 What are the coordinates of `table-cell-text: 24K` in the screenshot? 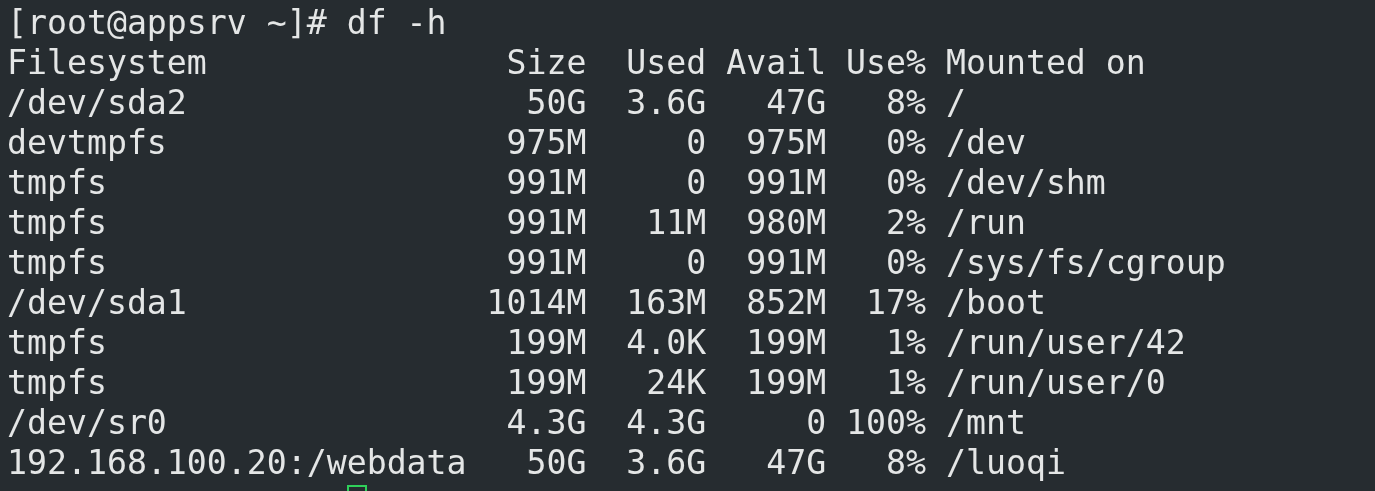 It's located at (676, 383).